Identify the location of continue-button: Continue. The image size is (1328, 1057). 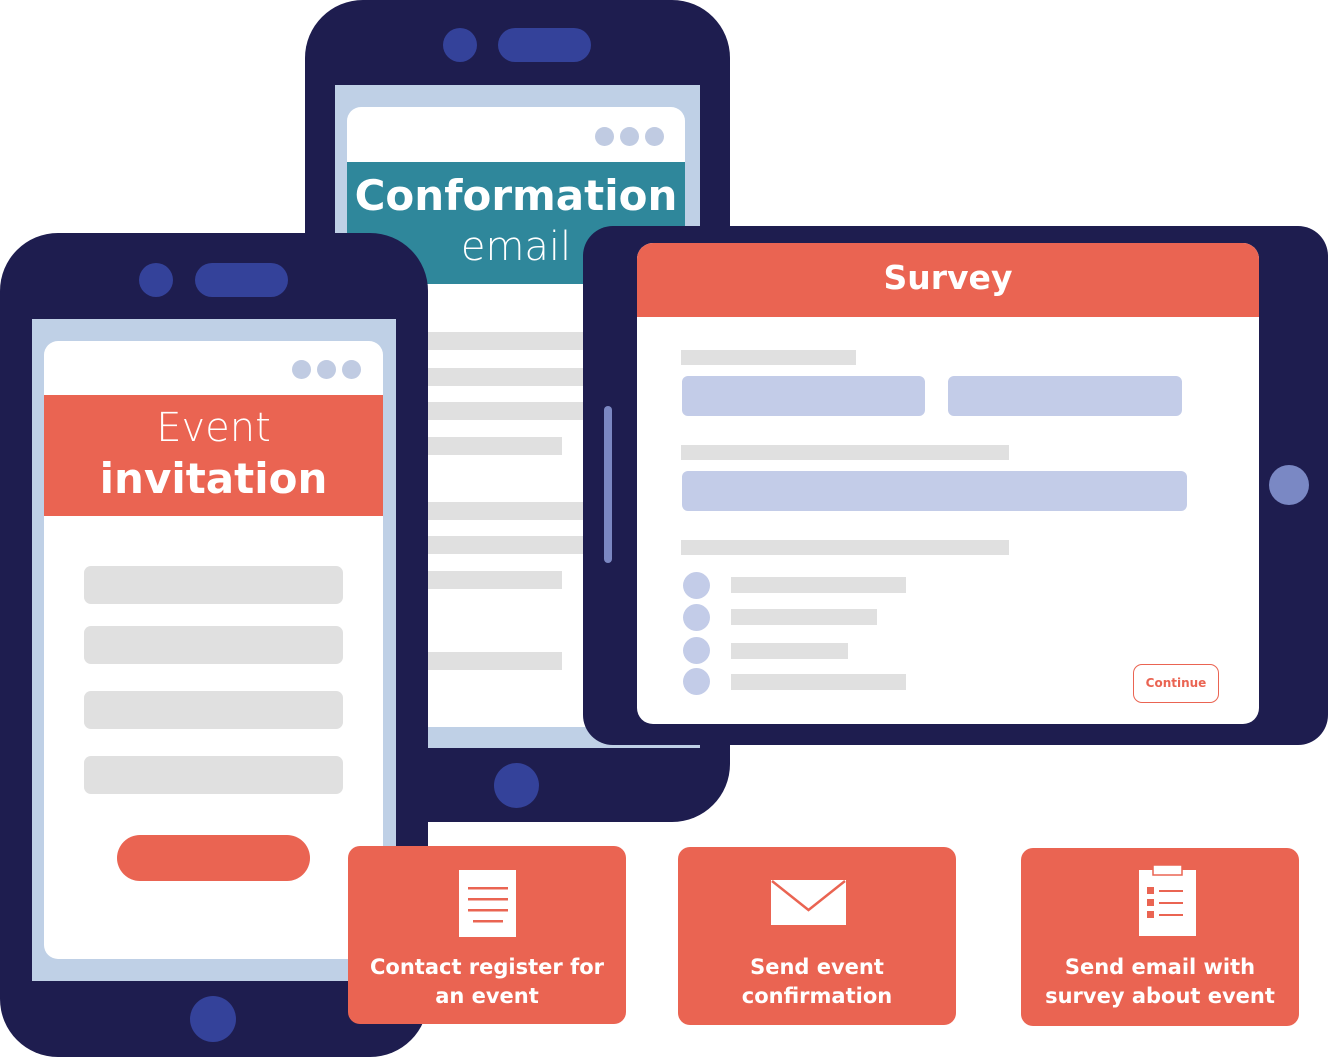
(1176, 683).